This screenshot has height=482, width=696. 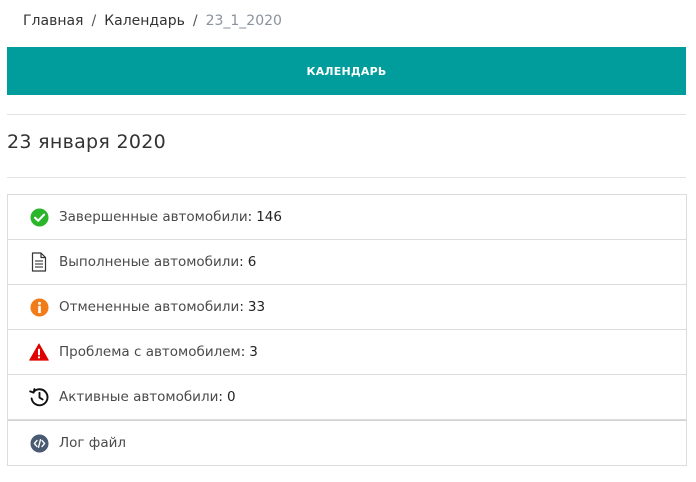 I want to click on log-file-label: Лог файл, so click(x=93, y=443).